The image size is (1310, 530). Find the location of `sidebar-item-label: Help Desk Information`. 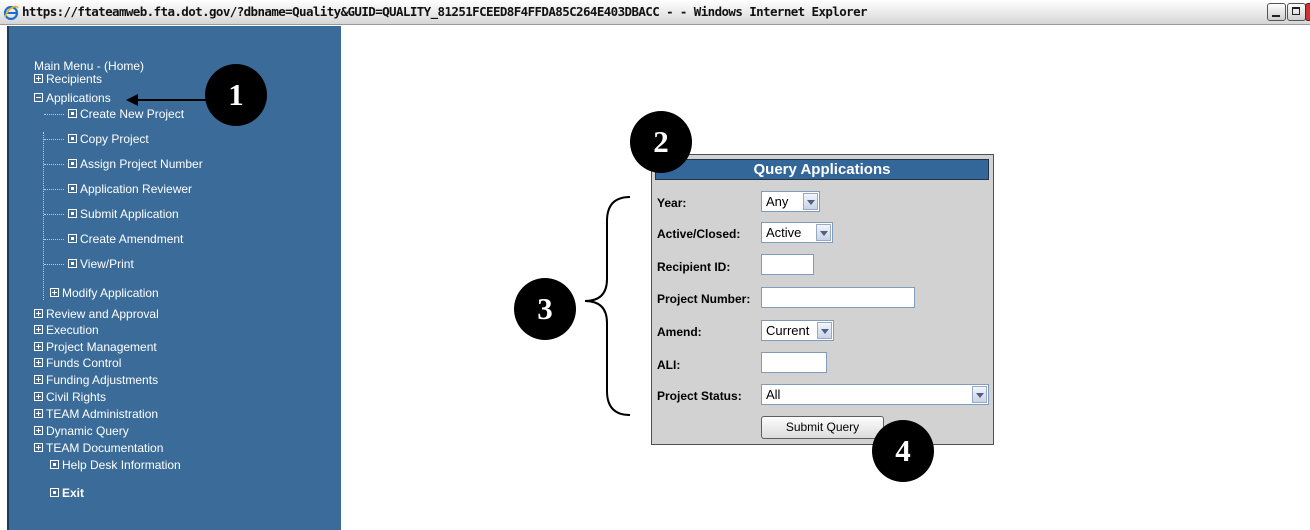

sidebar-item-label: Help Desk Information is located at coordinates (121, 465).